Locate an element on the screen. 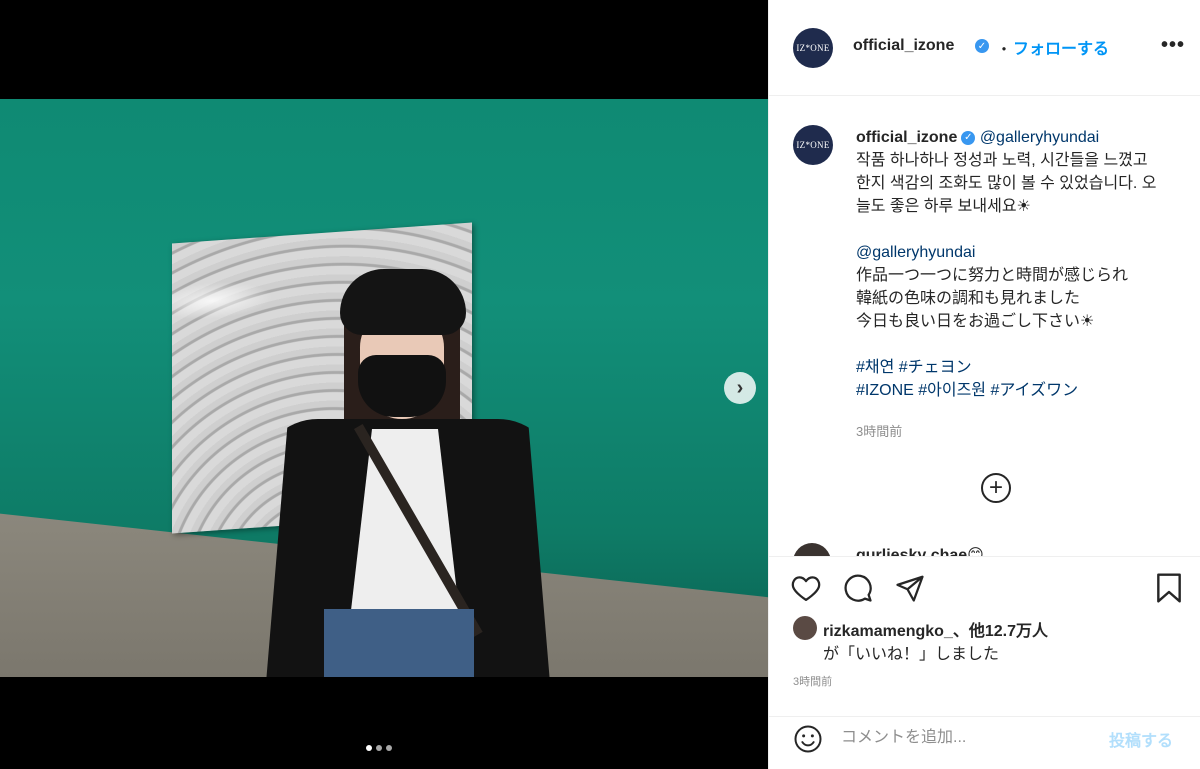  comment-input is located at coordinates (966, 738).